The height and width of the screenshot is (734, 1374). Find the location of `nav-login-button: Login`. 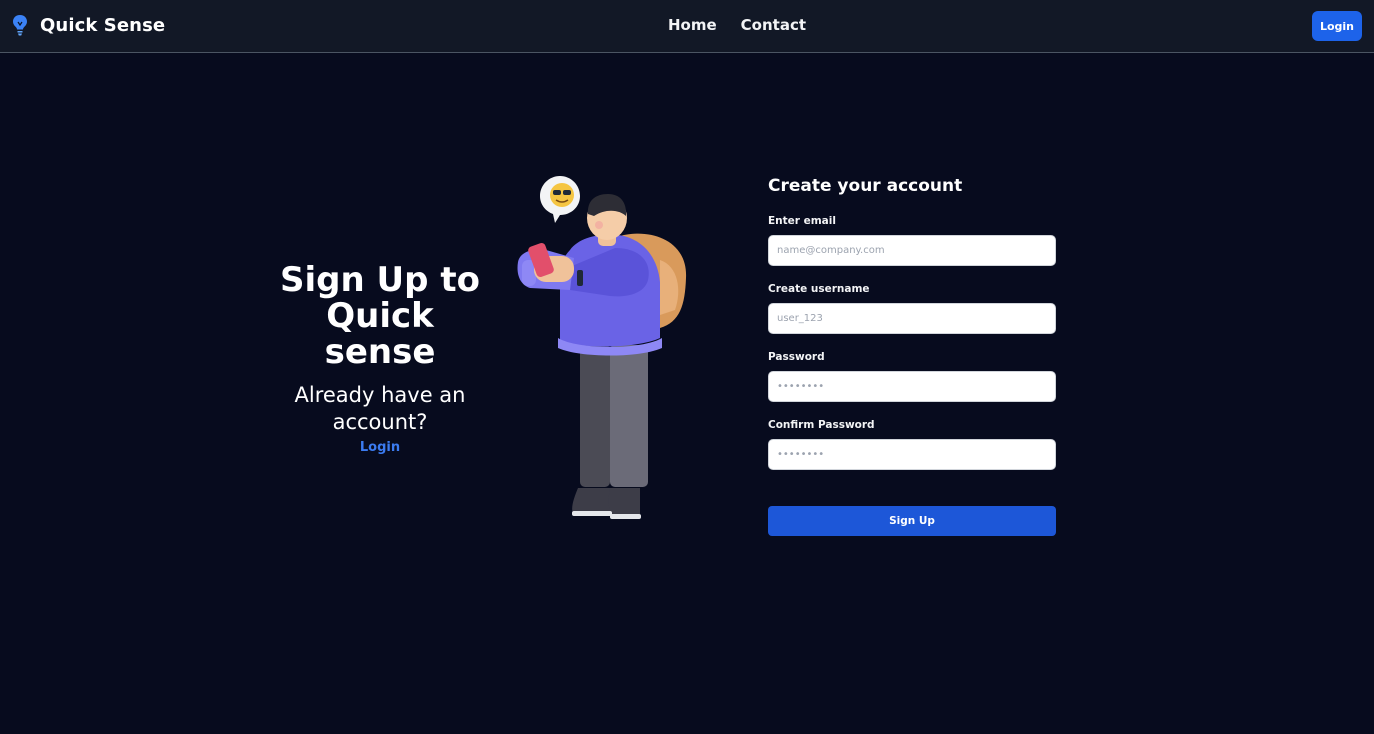

nav-login-button: Login is located at coordinates (1337, 26).